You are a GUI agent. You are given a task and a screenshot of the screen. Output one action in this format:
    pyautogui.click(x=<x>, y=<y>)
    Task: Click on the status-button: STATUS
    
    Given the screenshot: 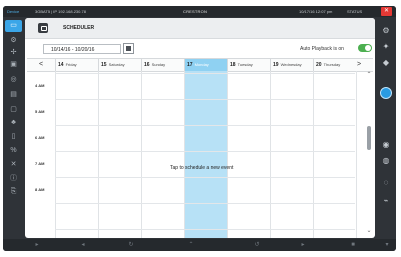 What is the action you would take?
    pyautogui.click(x=354, y=11)
    